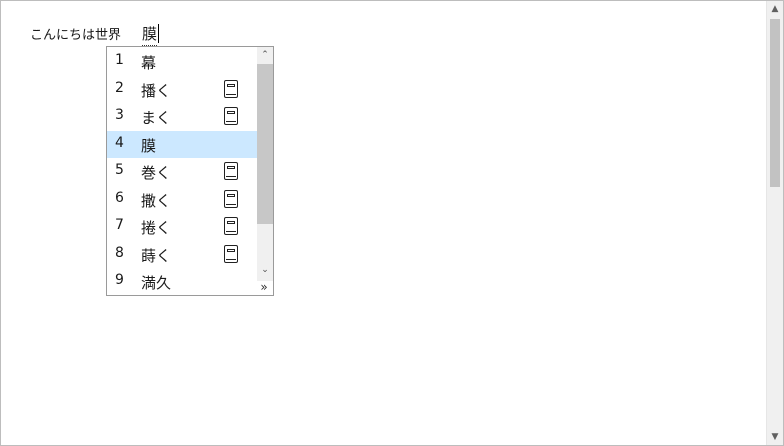 The height and width of the screenshot is (446, 784). Describe the element at coordinates (76, 35) in the screenshot. I see `committed-text: こんにちは世界` at that location.